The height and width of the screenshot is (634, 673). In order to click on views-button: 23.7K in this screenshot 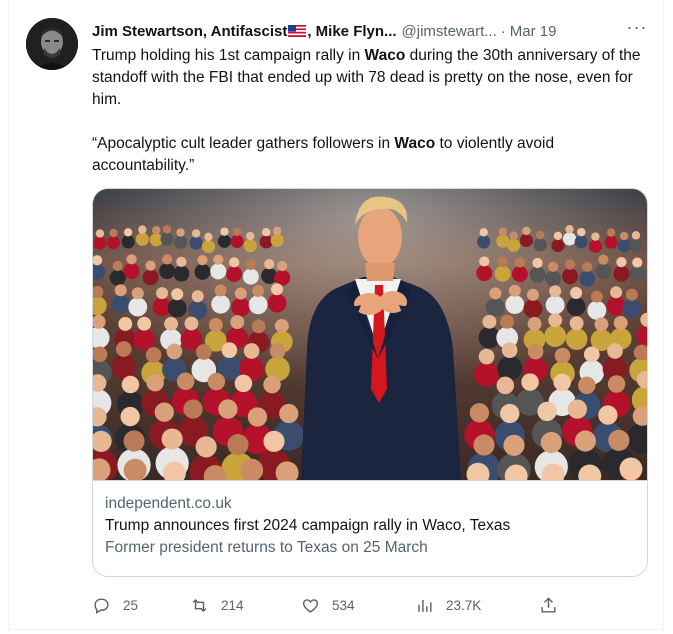, I will do `click(448, 605)`.